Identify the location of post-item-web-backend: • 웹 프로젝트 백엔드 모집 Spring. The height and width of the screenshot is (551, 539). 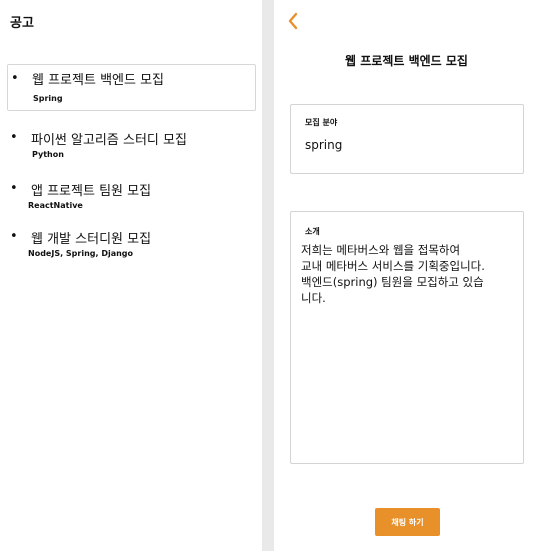
(131, 87).